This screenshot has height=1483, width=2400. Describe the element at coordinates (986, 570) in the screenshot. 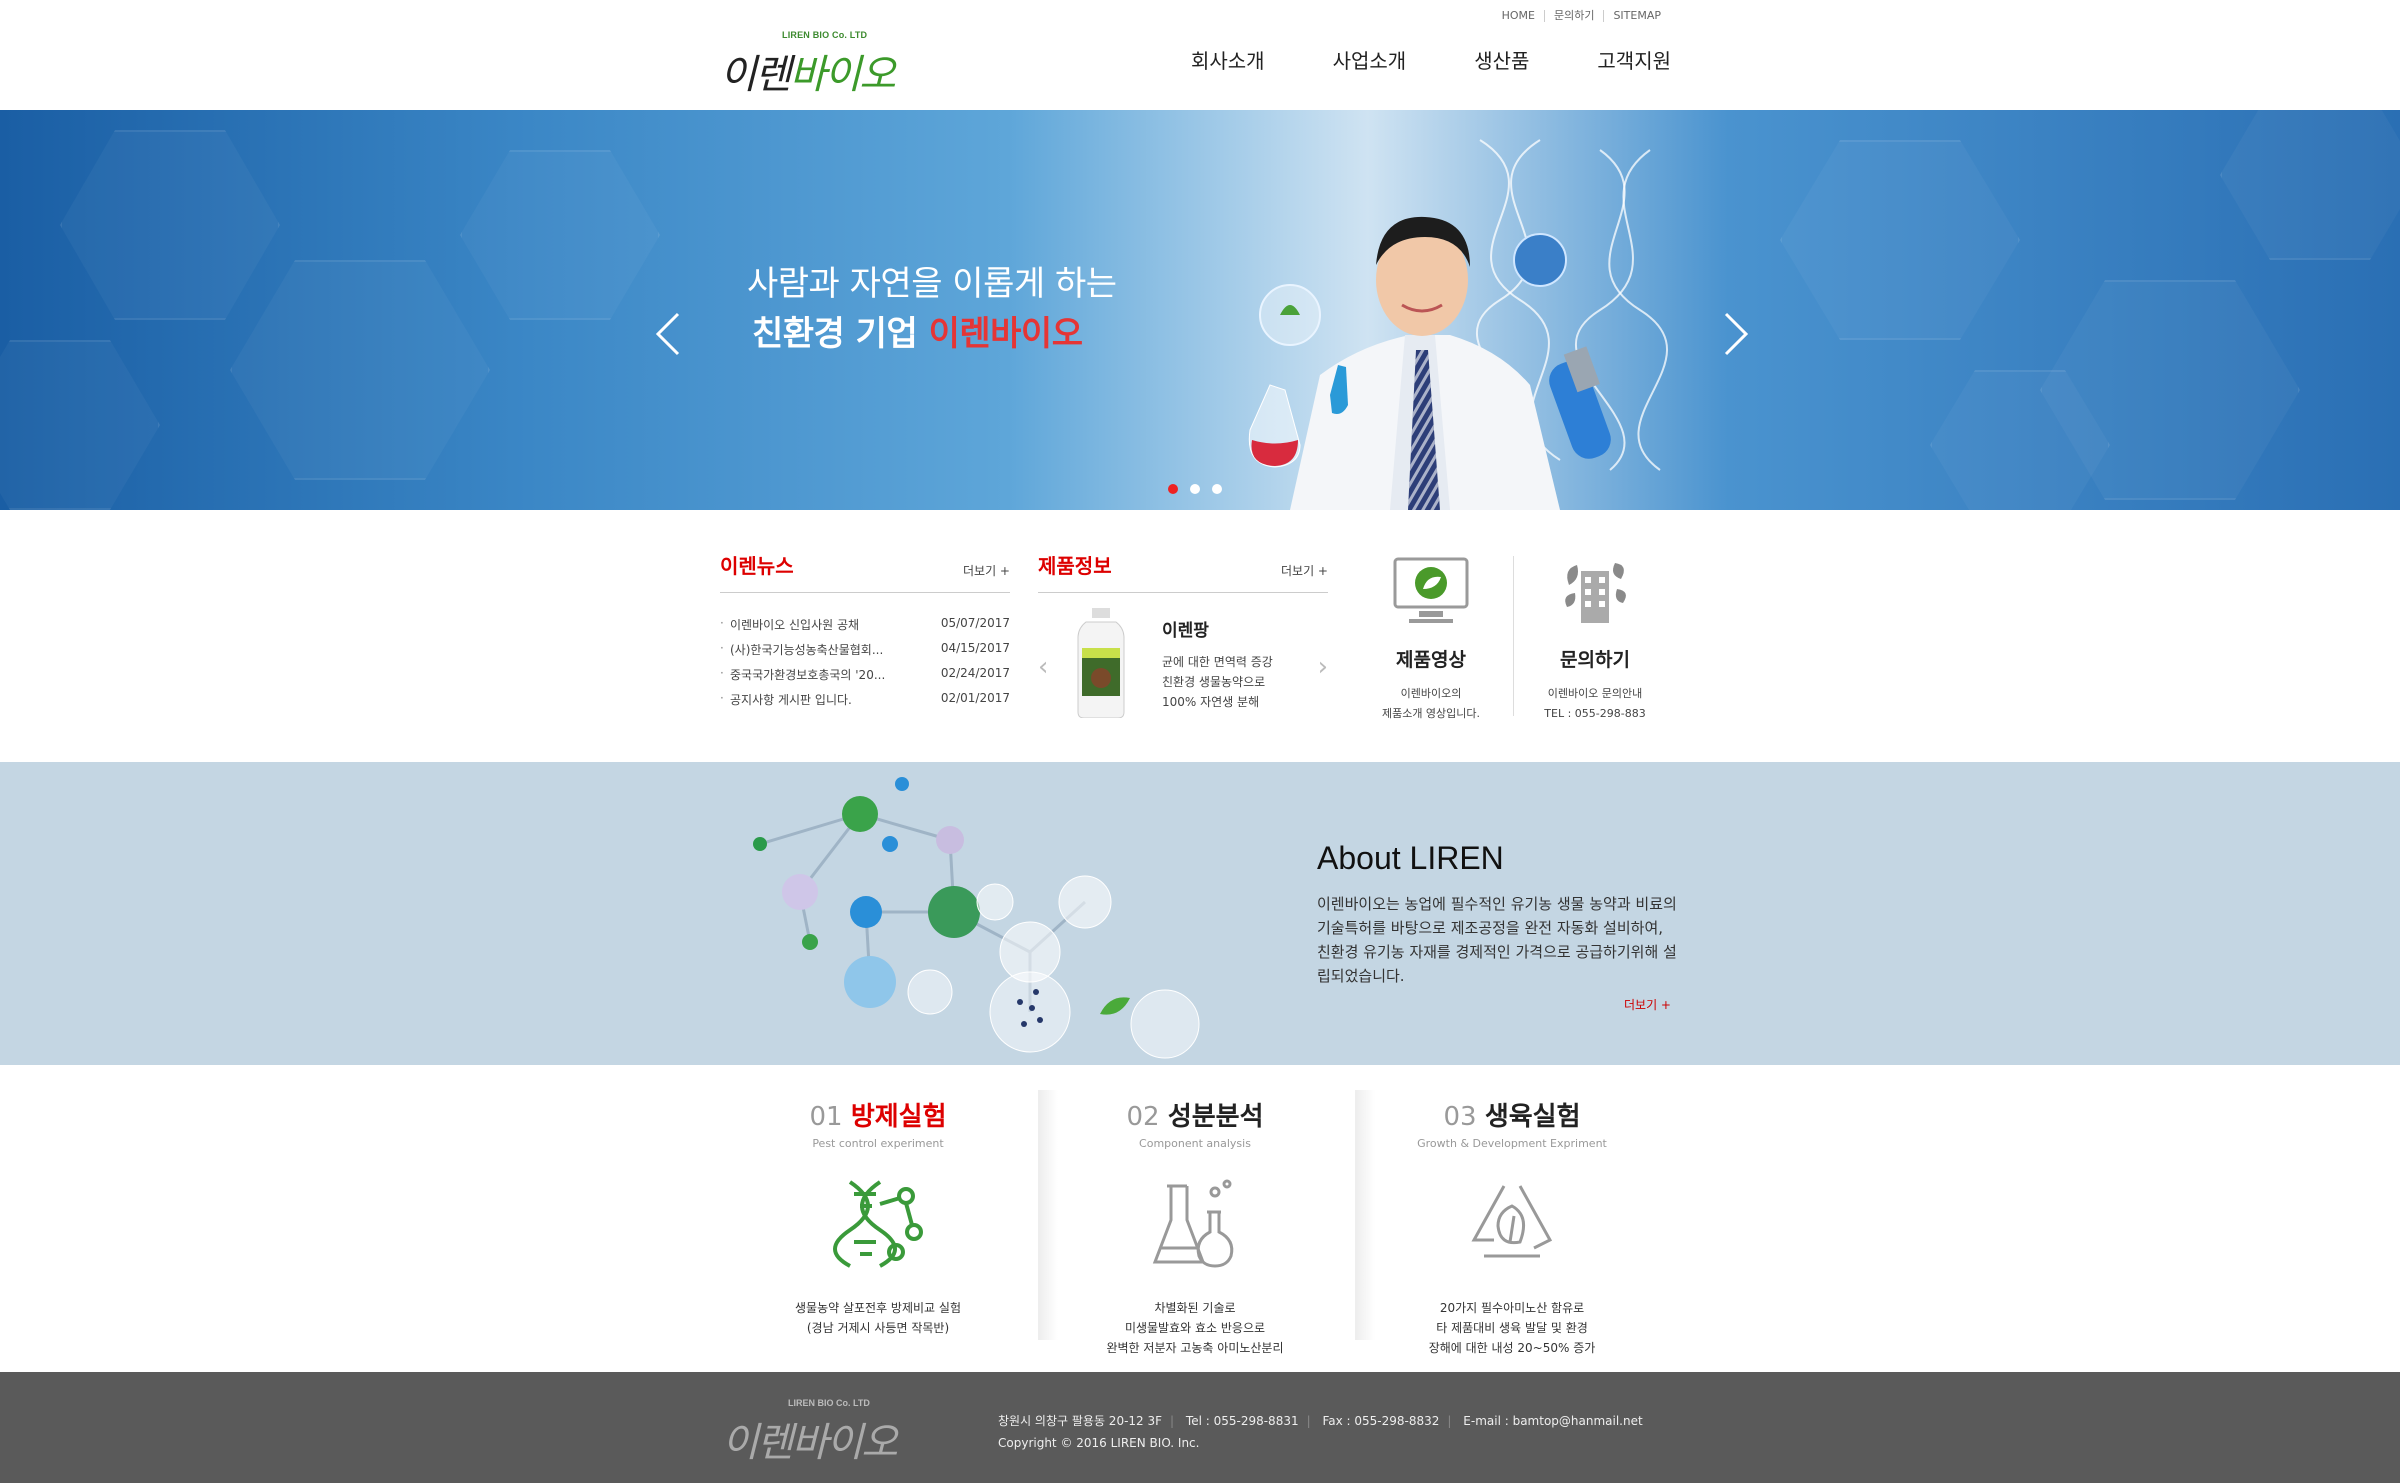

I see `news-more-link: 더보기 +` at that location.